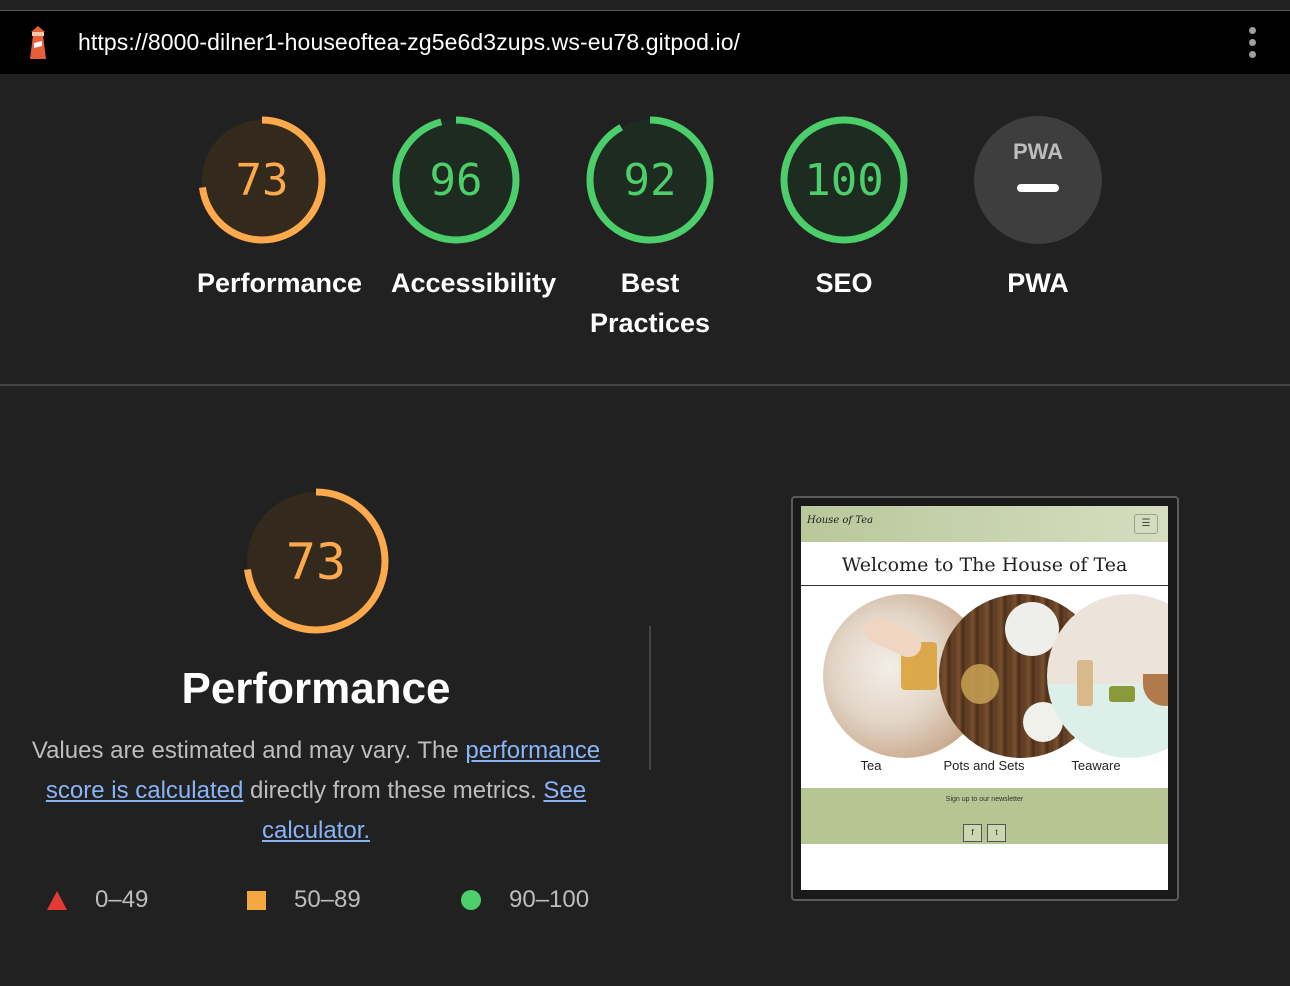  I want to click on kebab-menu-icon, so click(1252, 44).